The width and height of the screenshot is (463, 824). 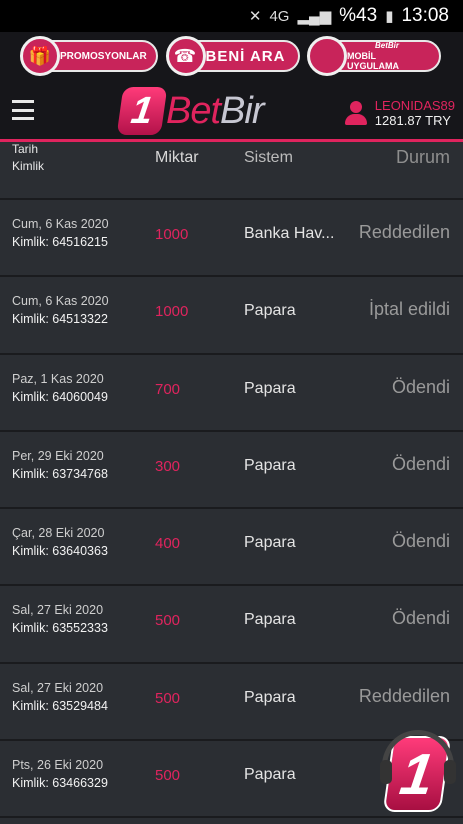 What do you see at coordinates (60, 396) in the screenshot?
I see `row-id: Kimlik: 64060049` at bounding box center [60, 396].